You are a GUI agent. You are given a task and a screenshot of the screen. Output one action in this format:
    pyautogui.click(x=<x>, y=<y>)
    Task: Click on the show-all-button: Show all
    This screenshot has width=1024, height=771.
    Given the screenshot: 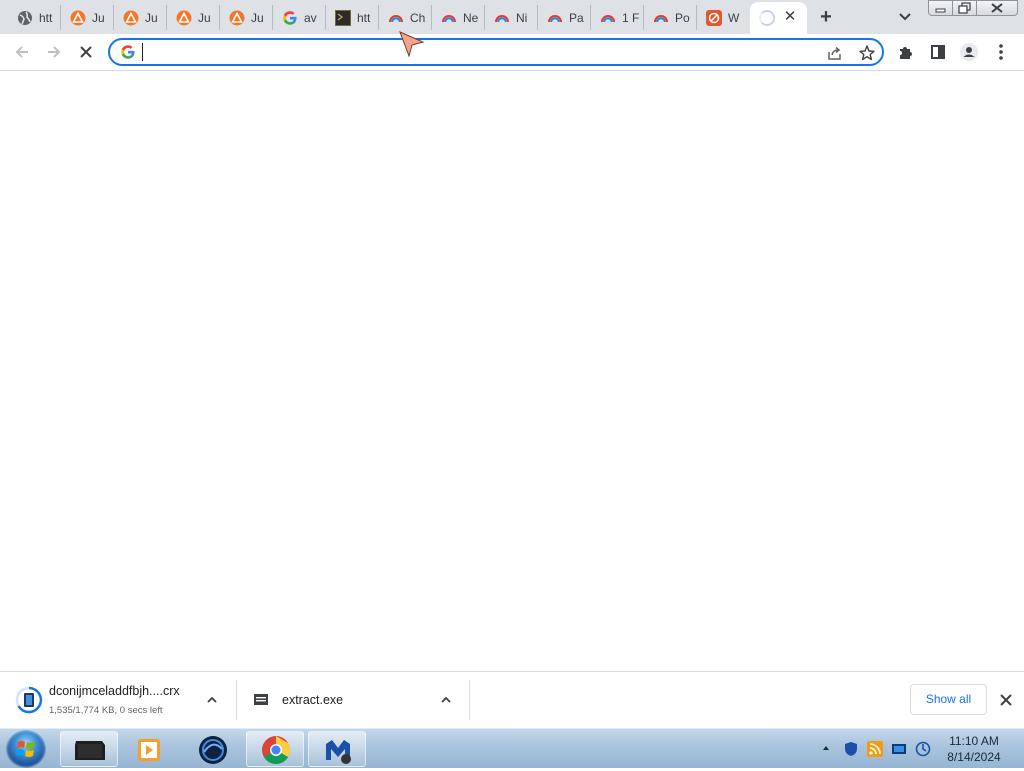 What is the action you would take?
    pyautogui.click(x=948, y=699)
    